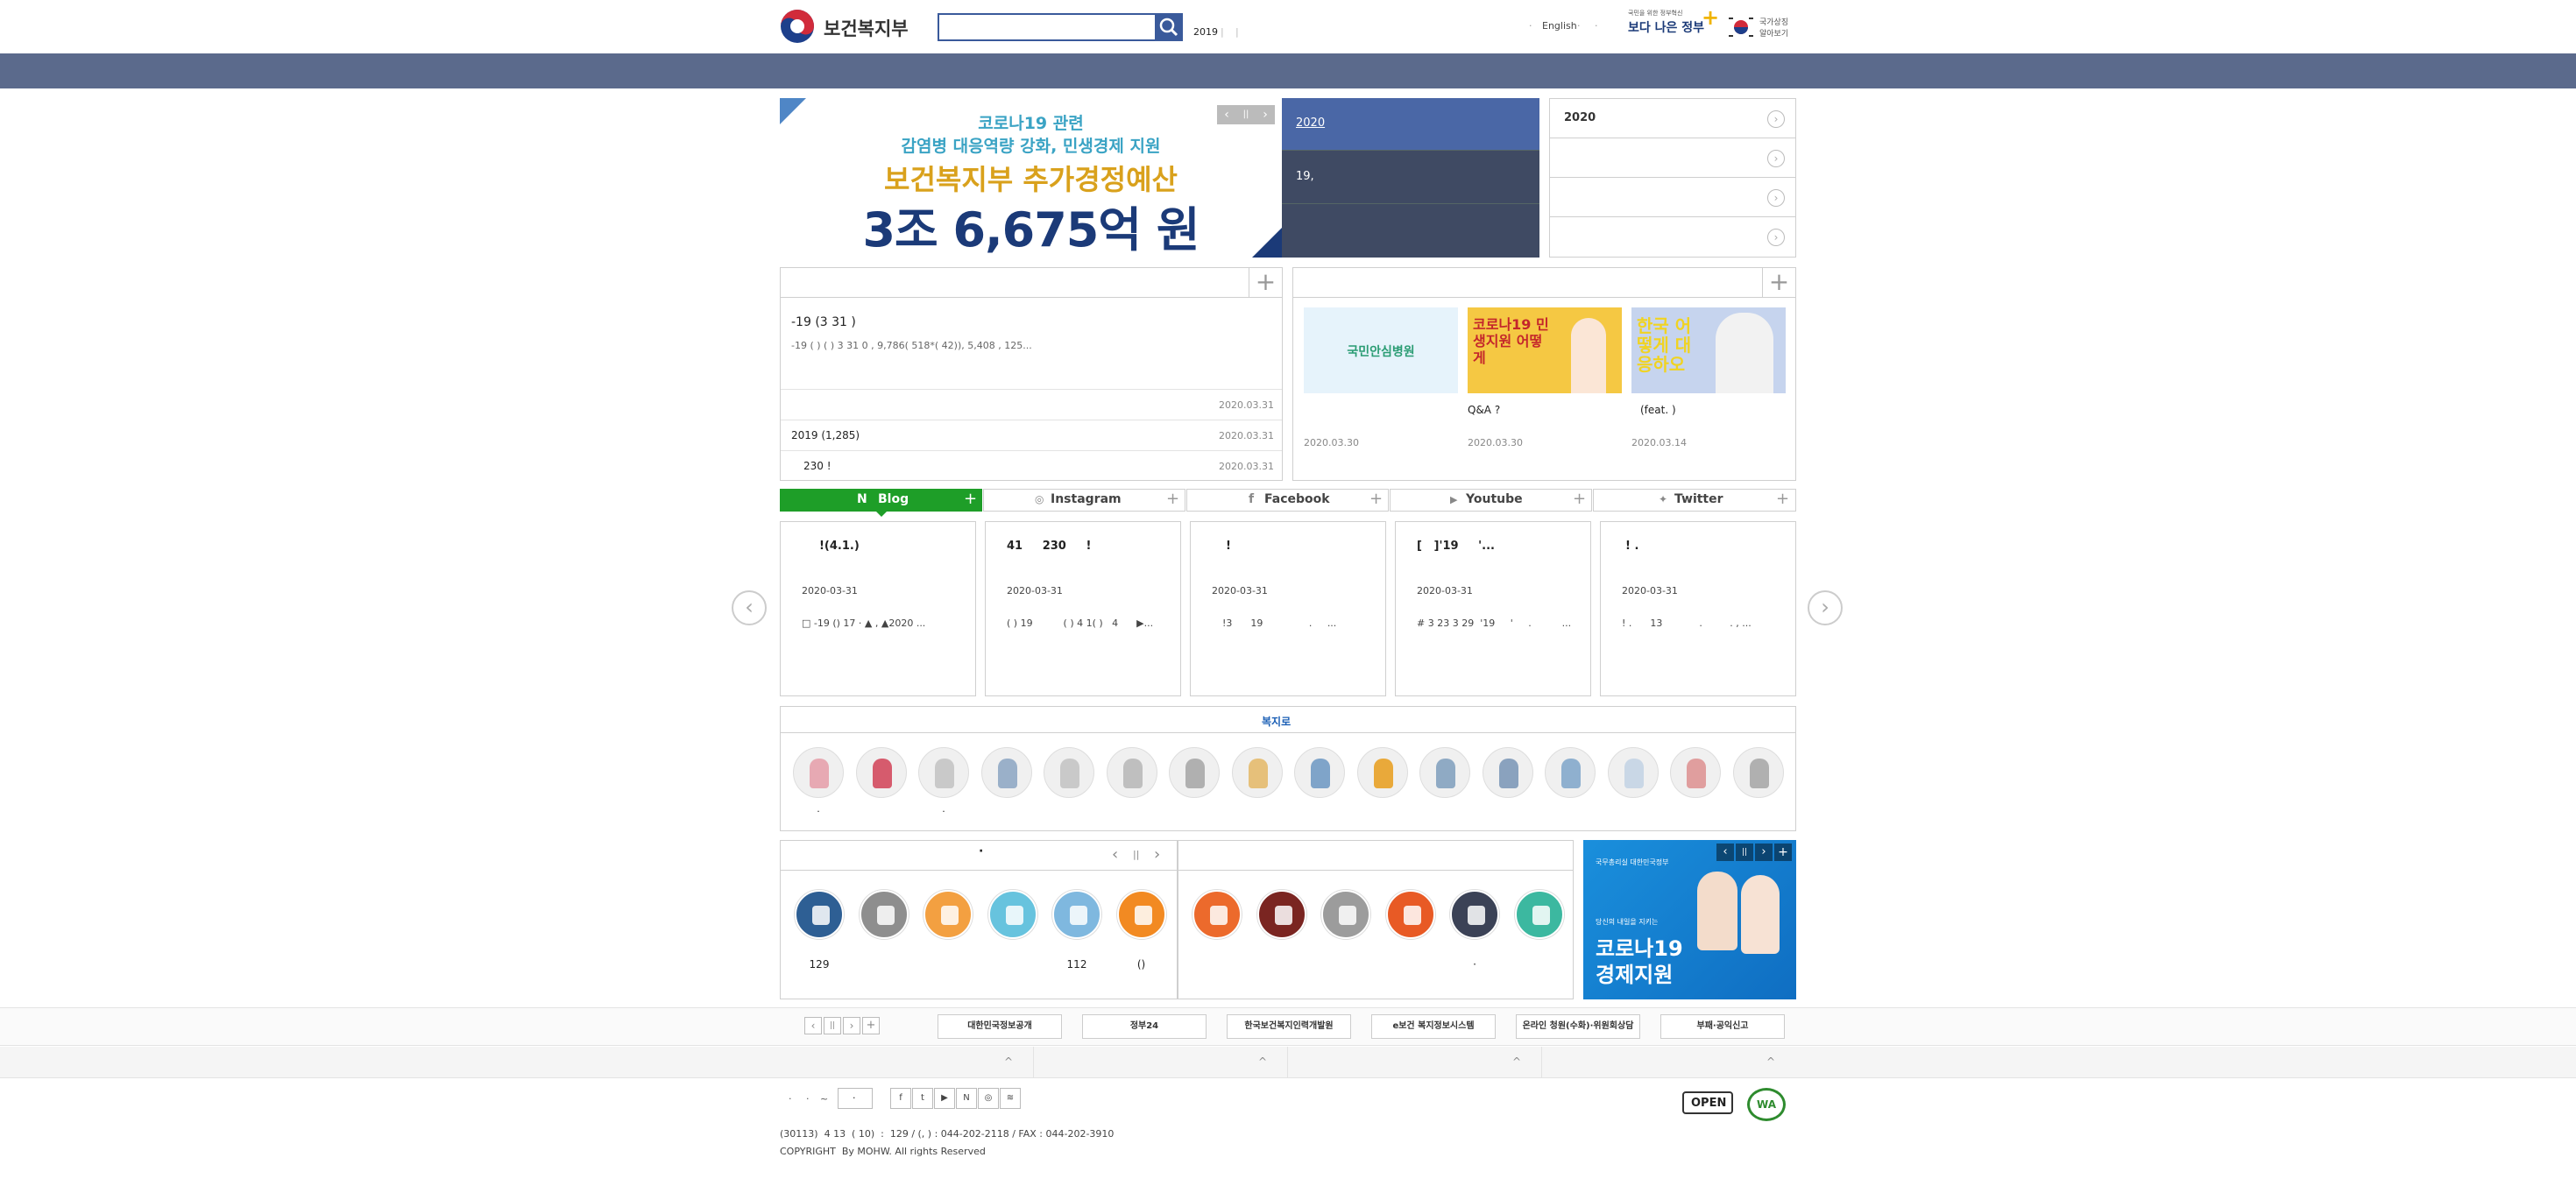 The image size is (2576, 1200). Describe the element at coordinates (1144, 1026) in the screenshot. I see `related-site-link: 정부24` at that location.